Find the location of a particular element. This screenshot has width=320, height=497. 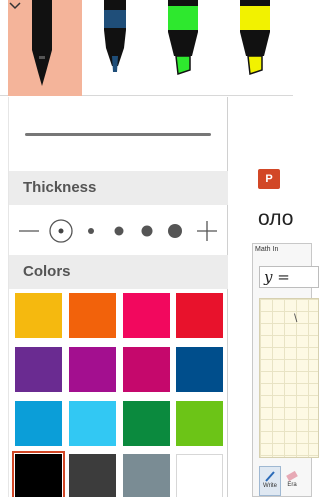

chevron-down-icon is located at coordinates (15, 5).